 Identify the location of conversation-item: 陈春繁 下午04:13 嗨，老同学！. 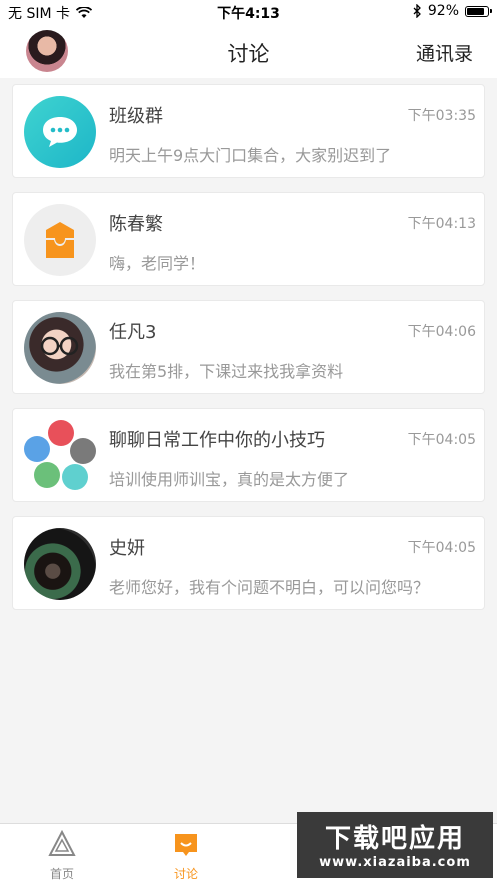
(248, 239).